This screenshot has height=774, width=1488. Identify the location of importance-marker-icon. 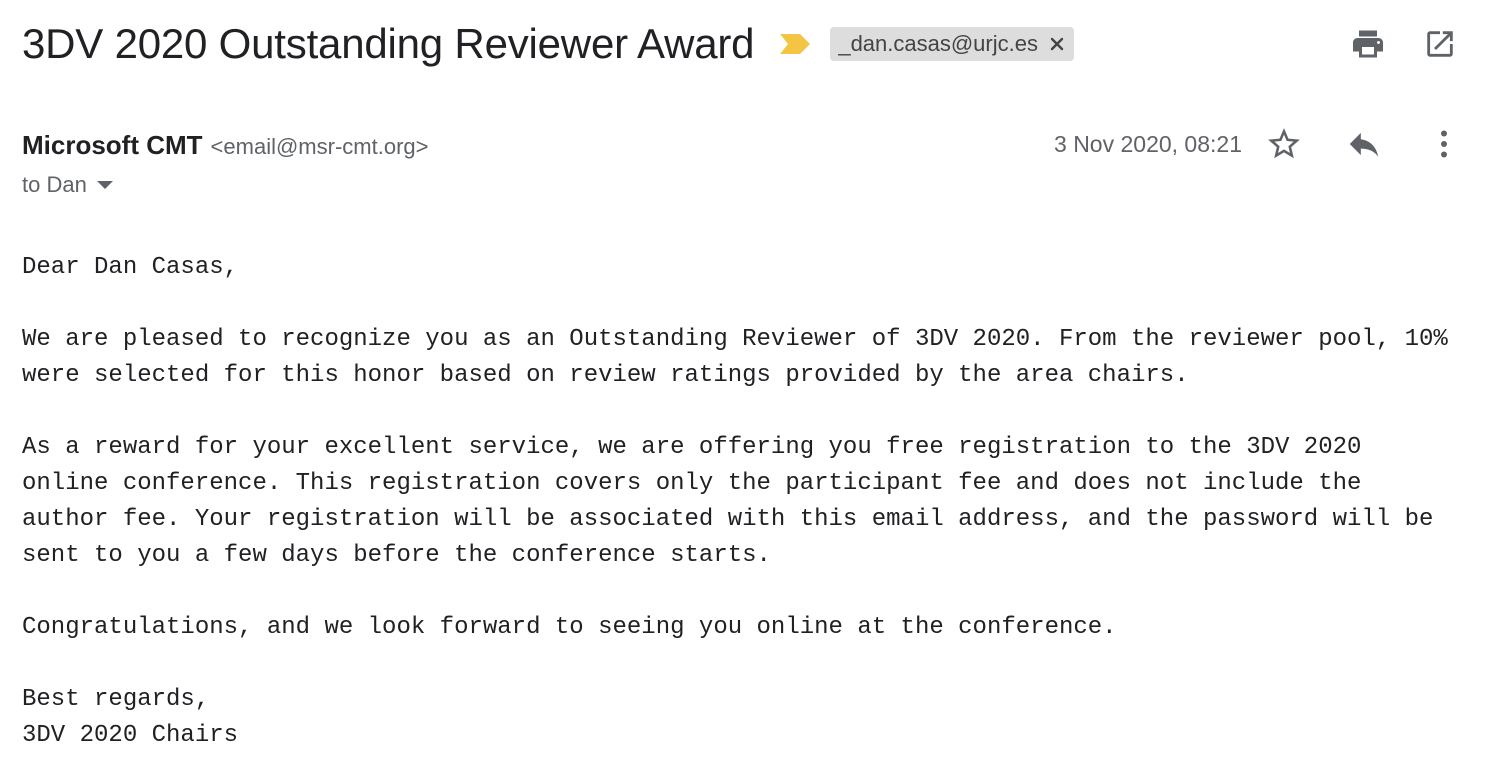
(795, 44).